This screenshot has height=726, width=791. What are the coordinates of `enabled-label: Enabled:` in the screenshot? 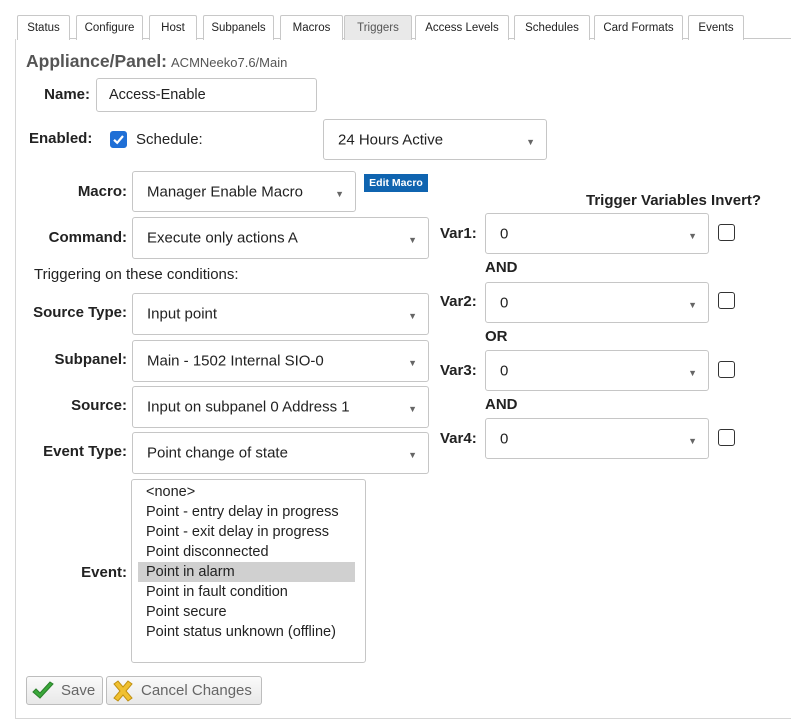 It's located at (61, 138).